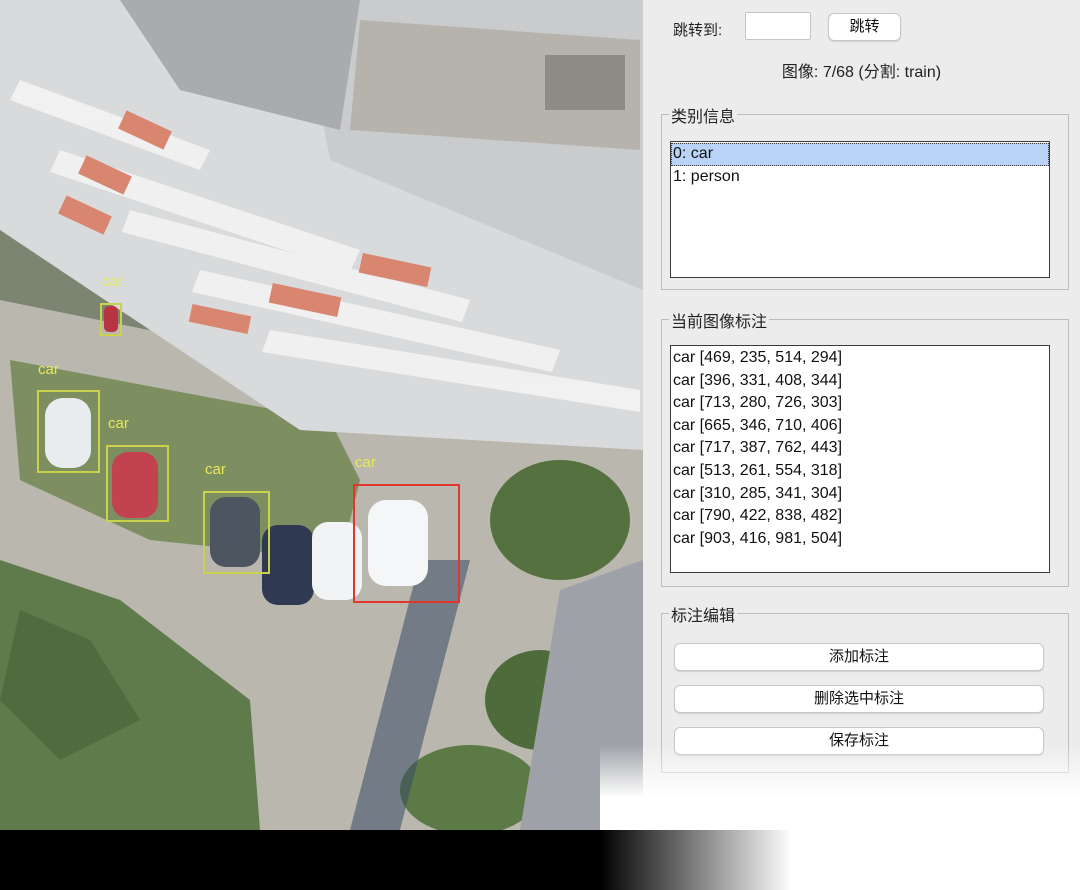 Image resolution: width=1080 pixels, height=890 pixels. I want to click on class-list: 0: car 1: person, so click(860, 209).